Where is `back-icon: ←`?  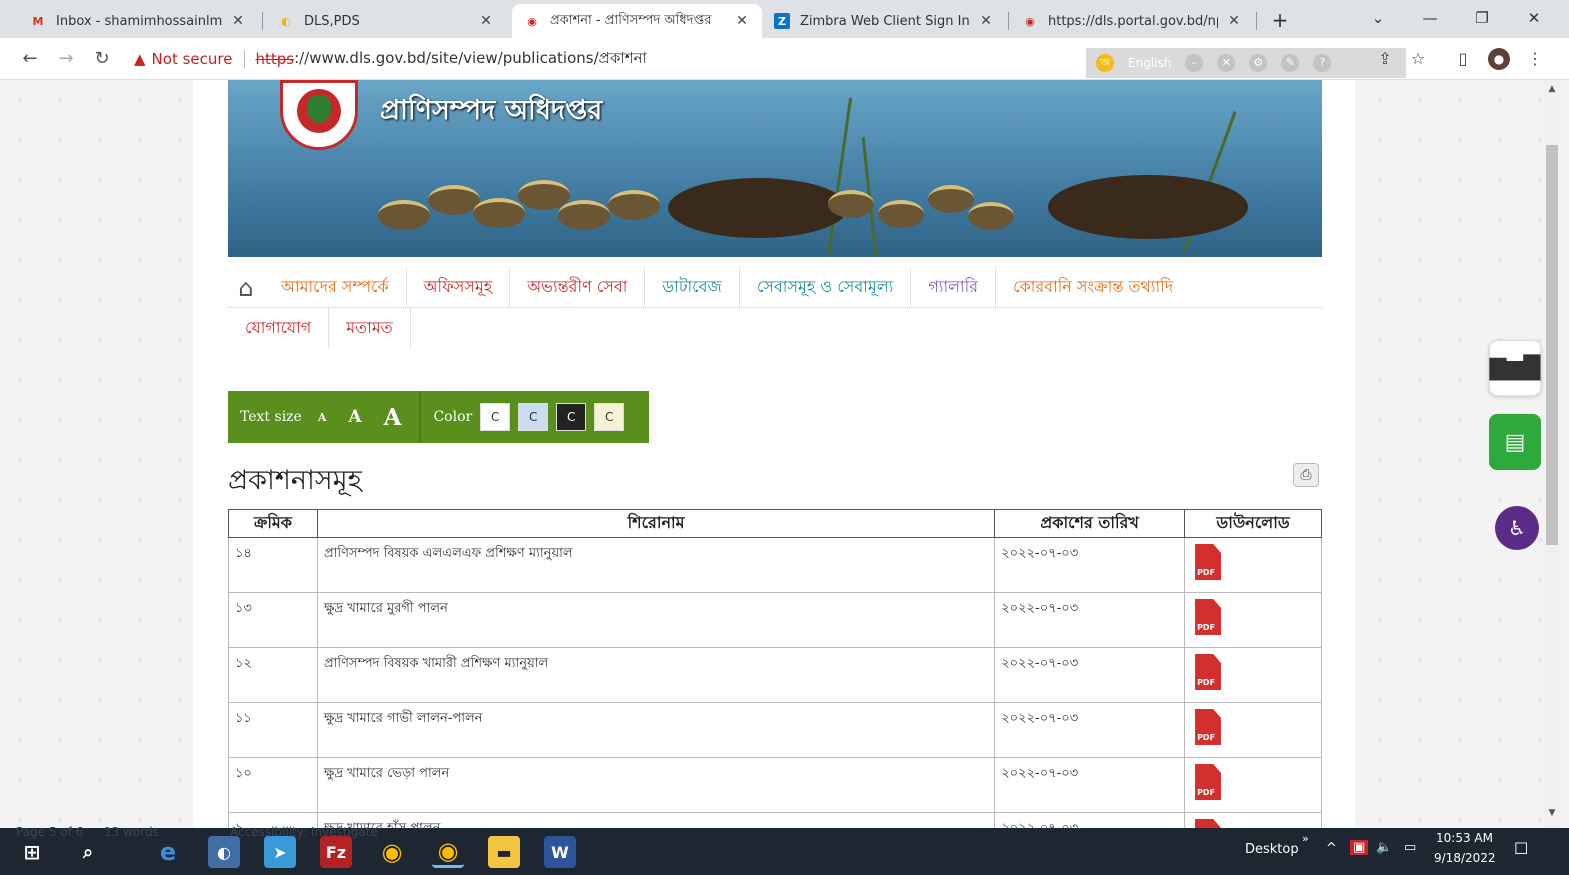
back-icon: ← is located at coordinates (30, 59).